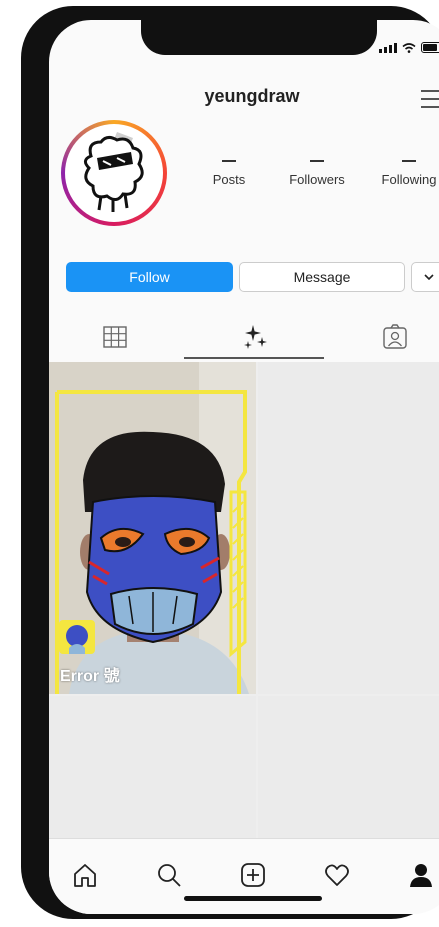  What do you see at coordinates (90, 676) in the screenshot?
I see `effect-name-label: Error 號` at bounding box center [90, 676].